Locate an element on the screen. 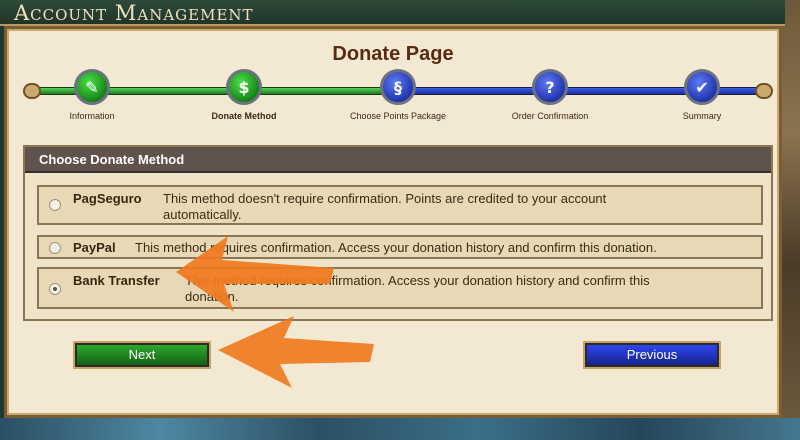 This screenshot has height=440, width=800. checkmark-icon: ✔ is located at coordinates (702, 87).